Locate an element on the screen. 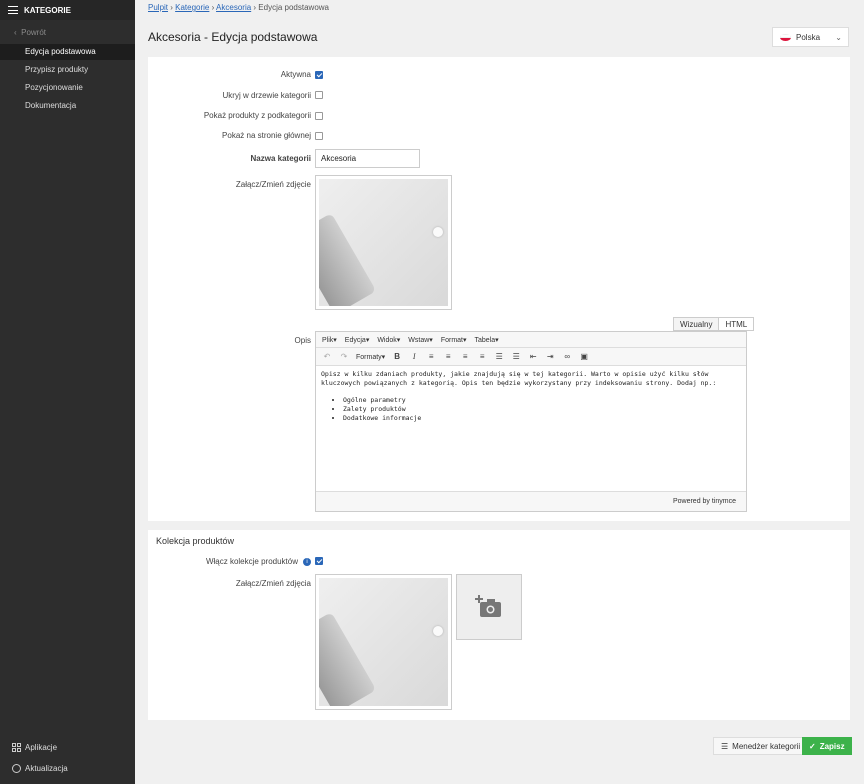 The width and height of the screenshot is (864, 784). add-photo-icon is located at coordinates (488, 606).